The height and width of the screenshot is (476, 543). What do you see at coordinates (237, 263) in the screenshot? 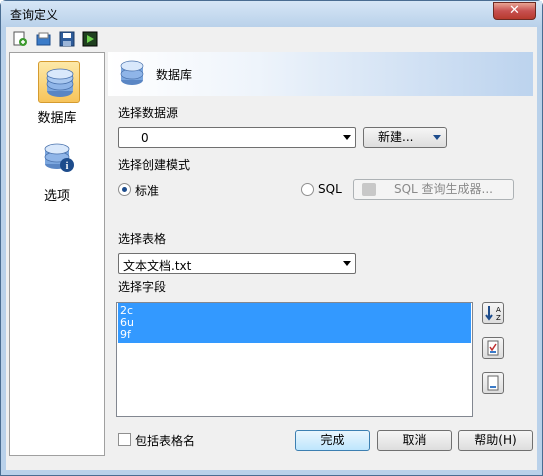
I see `table-select: 文本文档.txt` at bounding box center [237, 263].